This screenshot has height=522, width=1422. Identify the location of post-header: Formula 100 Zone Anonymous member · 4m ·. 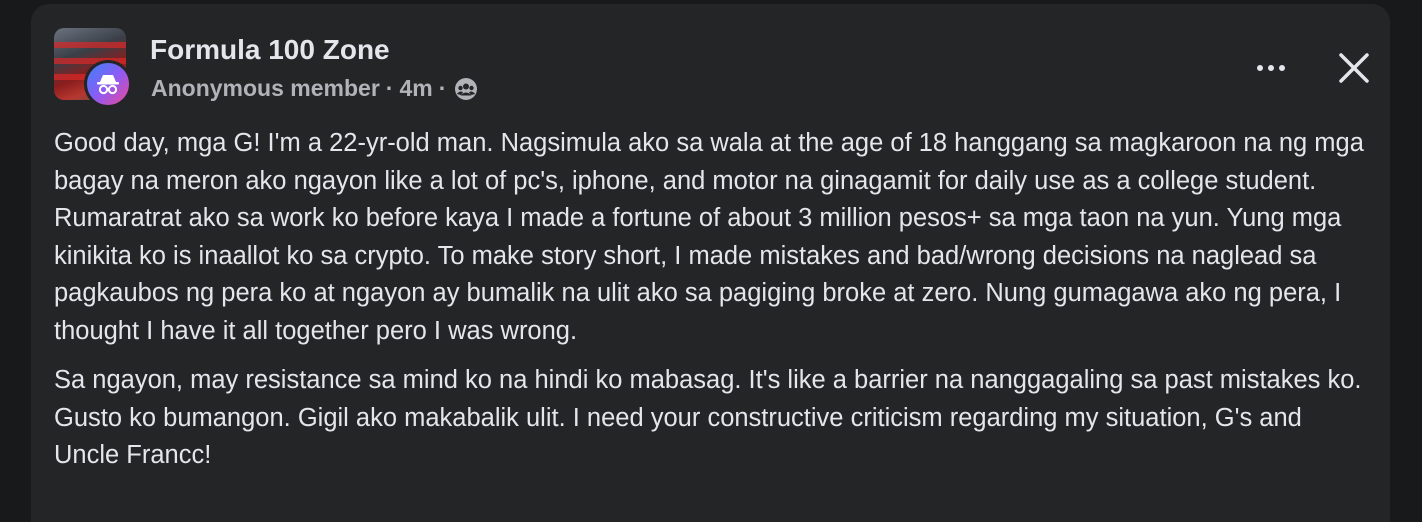
(714, 68).